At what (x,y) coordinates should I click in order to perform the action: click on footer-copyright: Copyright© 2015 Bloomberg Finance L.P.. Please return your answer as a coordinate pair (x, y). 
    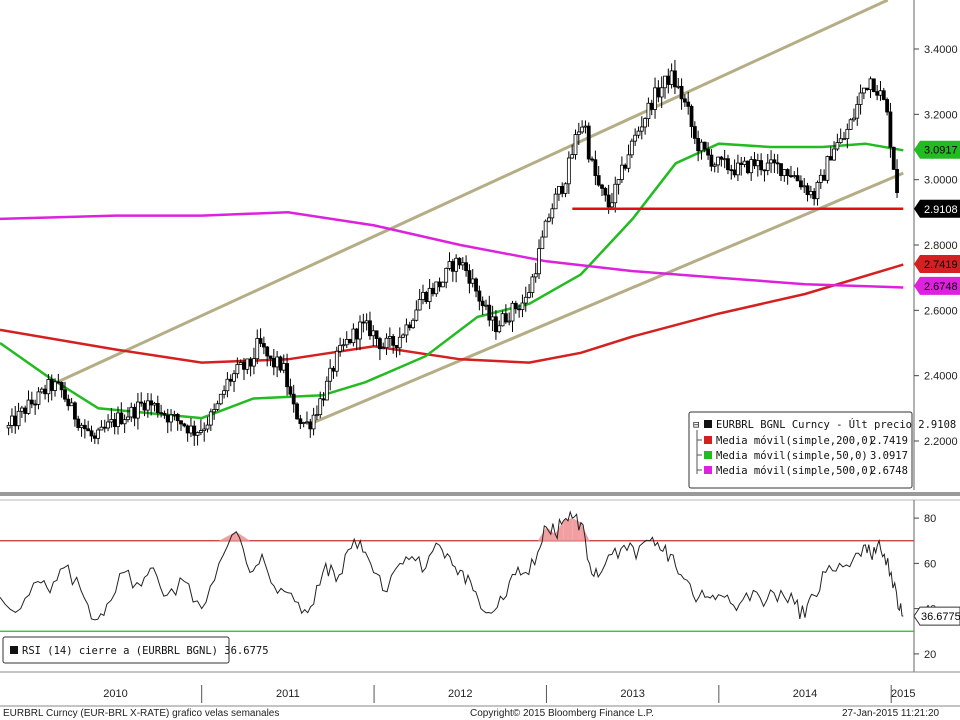
    Looking at the image, I should click on (562, 713).